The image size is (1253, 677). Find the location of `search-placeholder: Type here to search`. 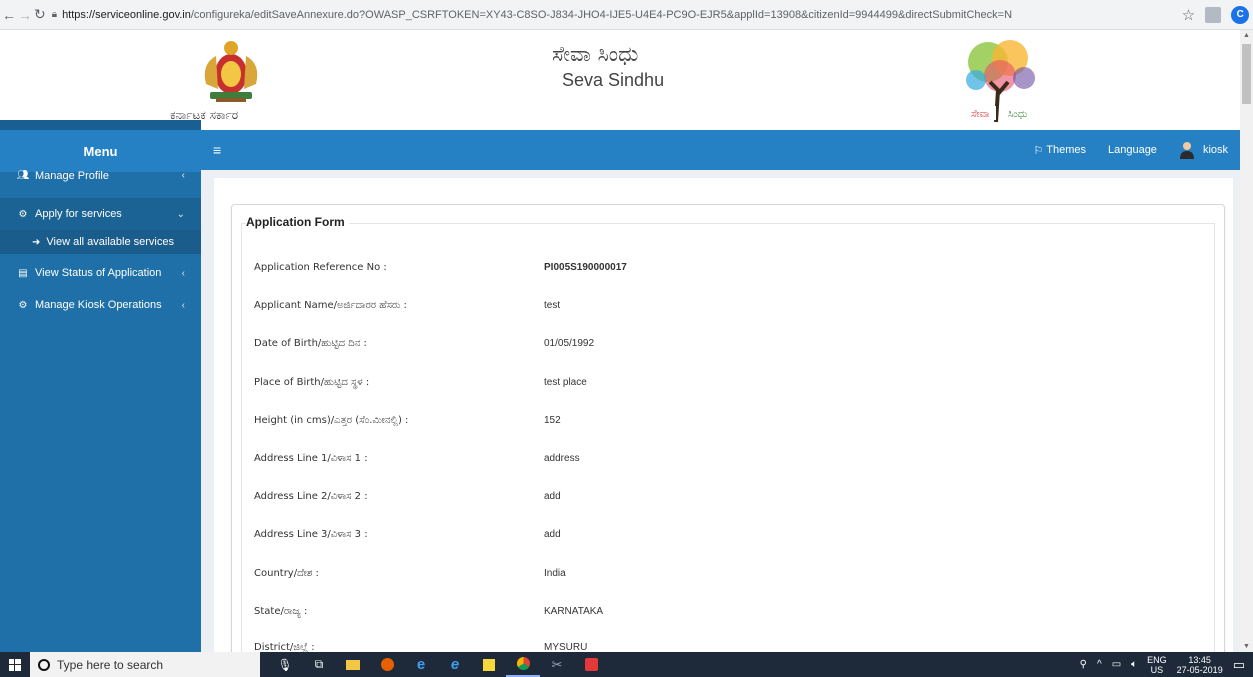

search-placeholder: Type here to search is located at coordinates (110, 664).